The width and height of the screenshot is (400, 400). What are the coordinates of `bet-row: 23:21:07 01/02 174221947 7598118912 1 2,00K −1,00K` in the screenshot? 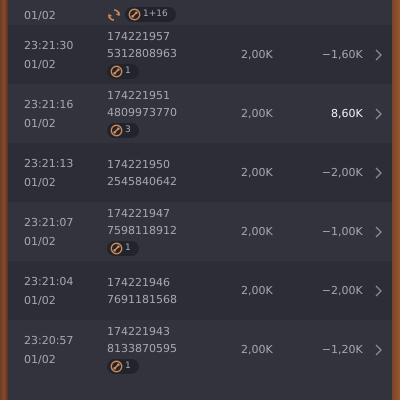 It's located at (200, 231).